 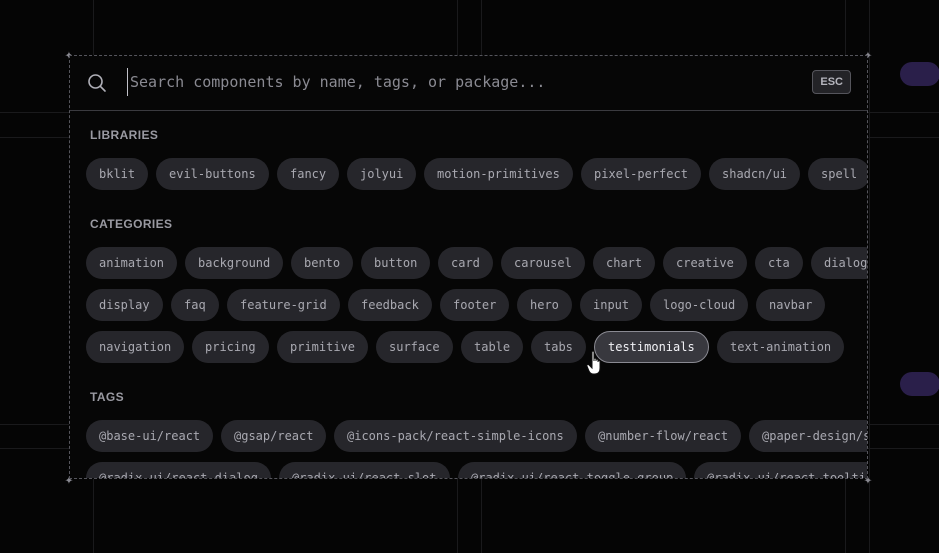 I want to click on chip-radix-ui-react-dialog: @radix-ui/react-dialog, so click(x=178, y=470).